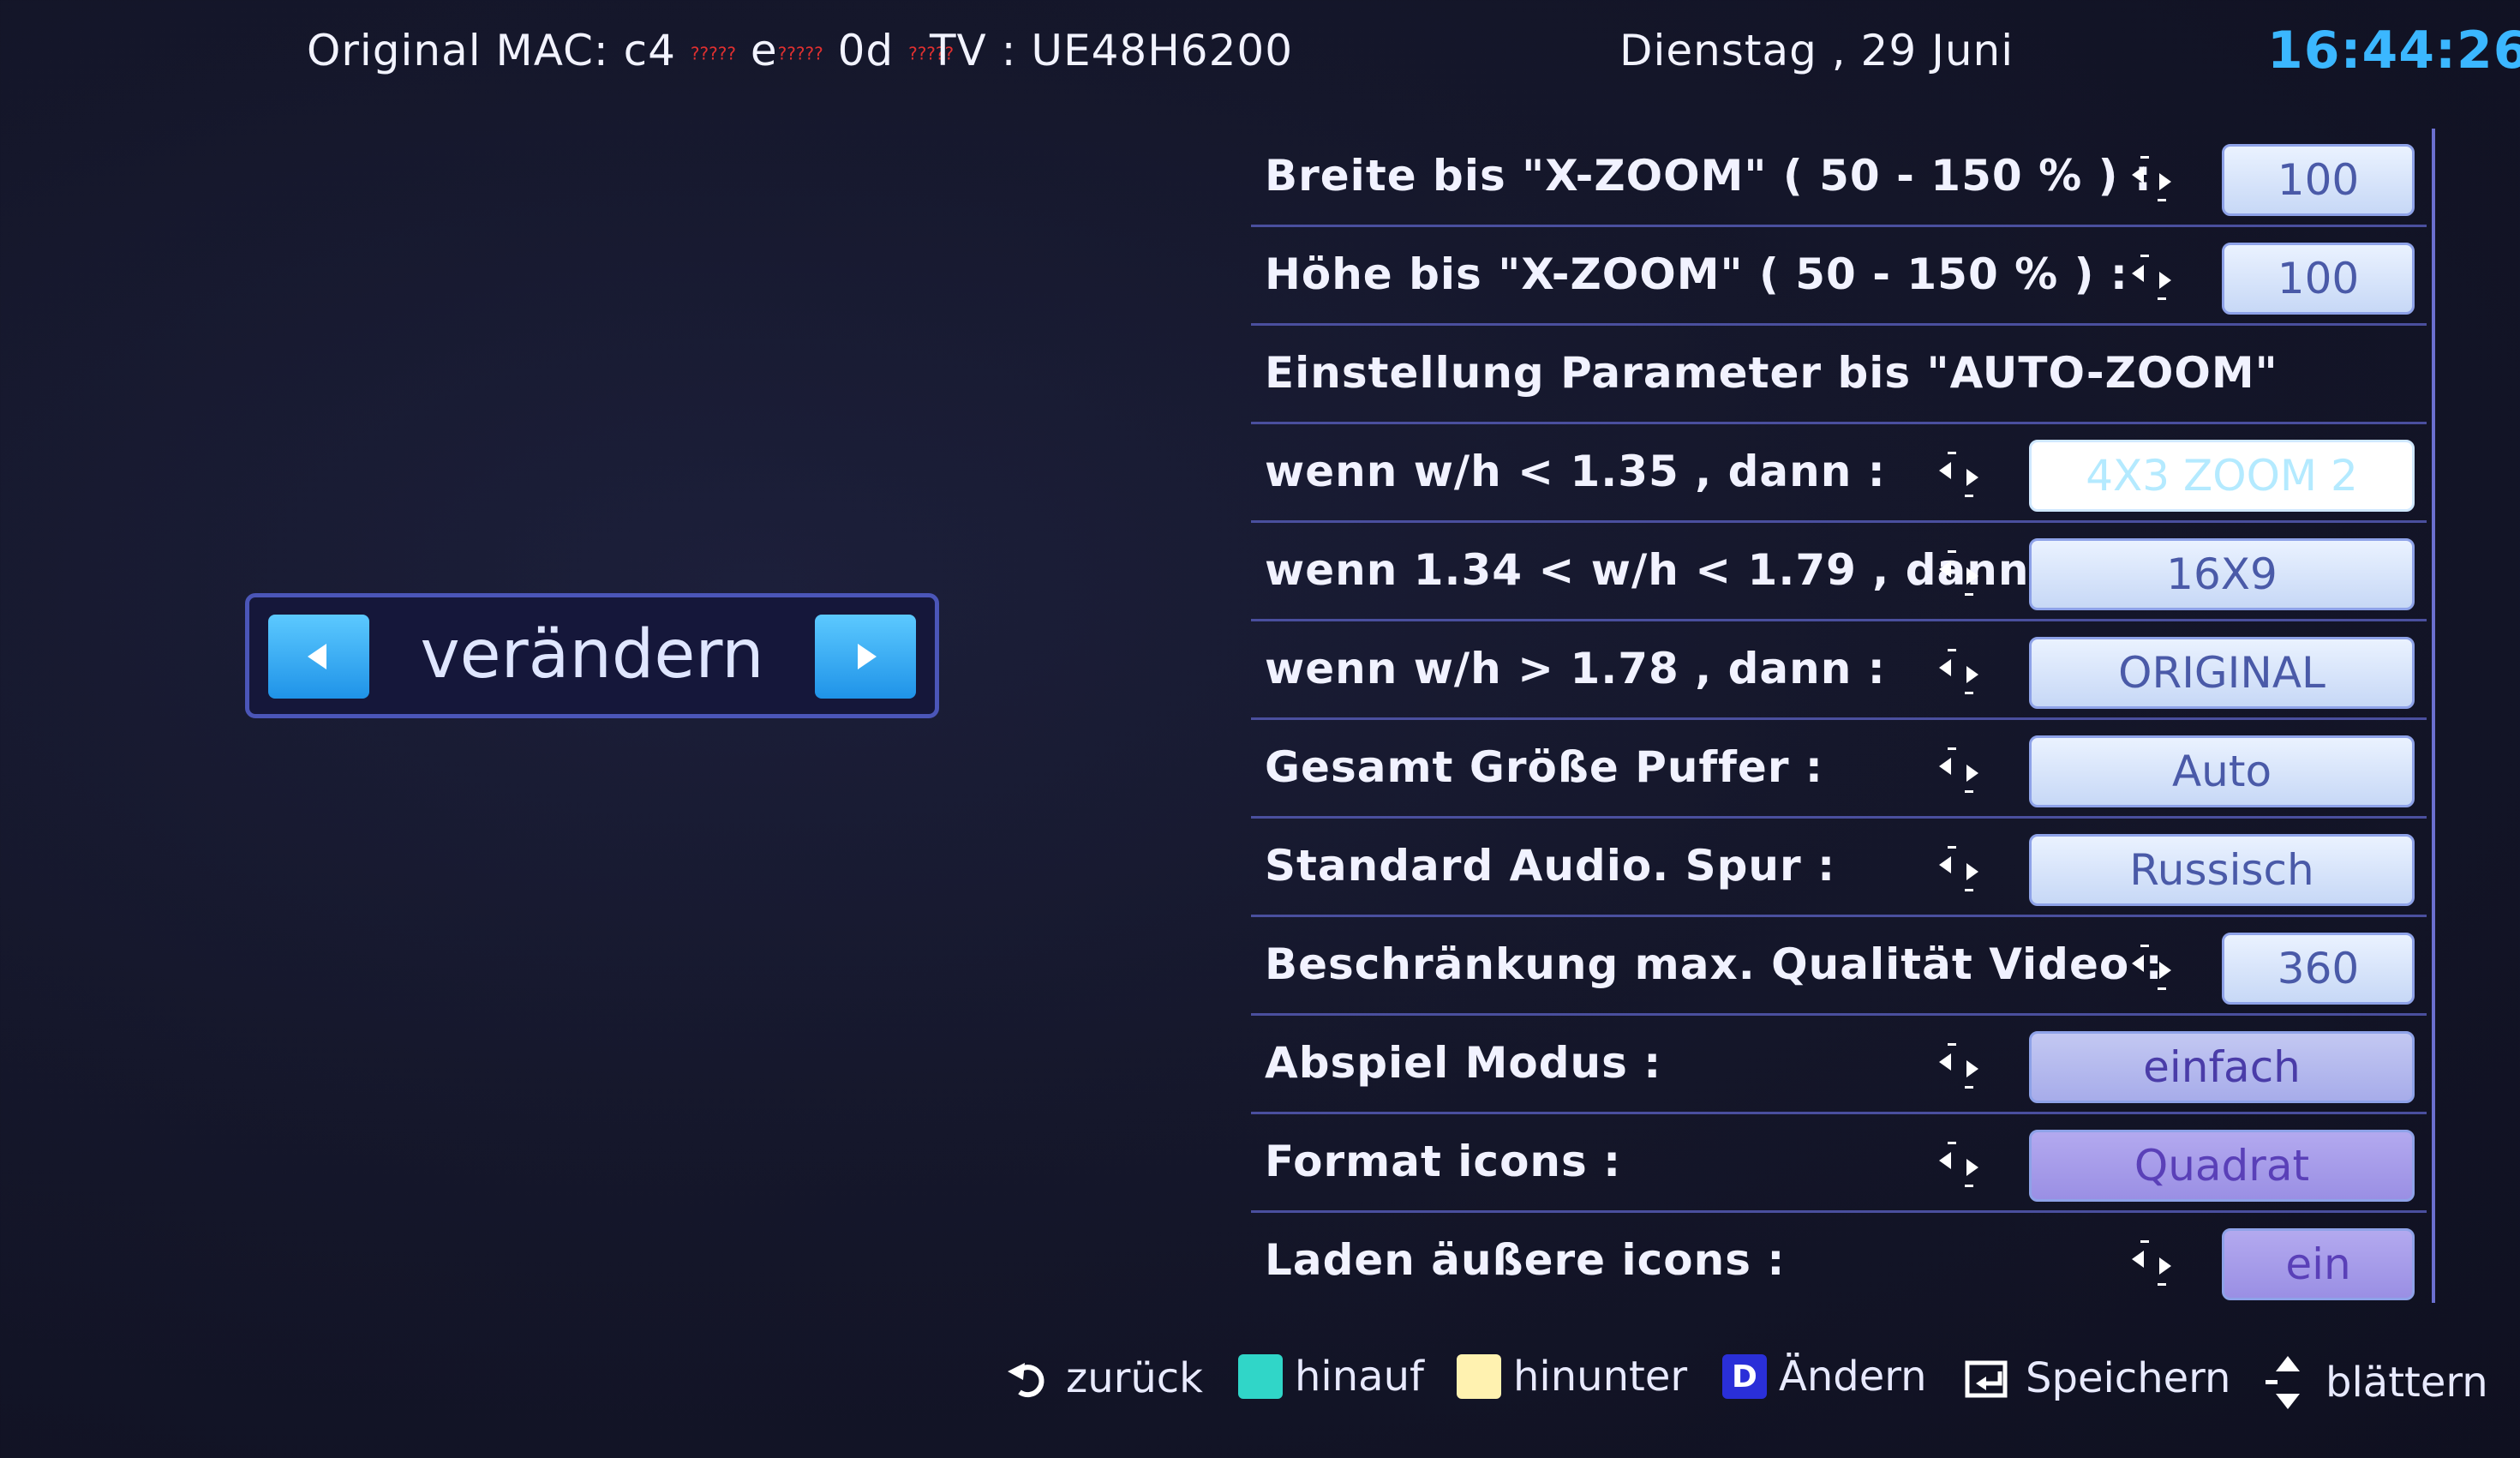  Describe the element at coordinates (2283, 1382) in the screenshot. I see `page-up-down-icon` at that location.